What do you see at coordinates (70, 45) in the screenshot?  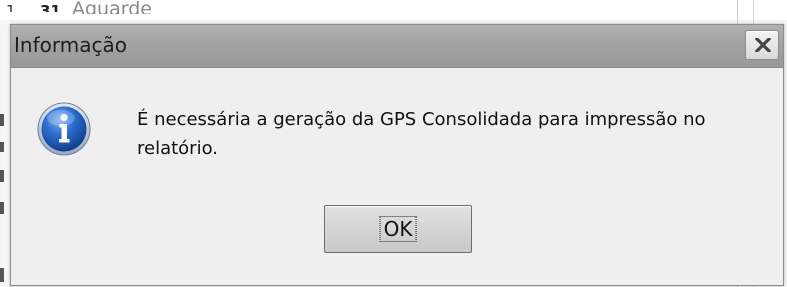 I see `dialog-title: Informação` at bounding box center [70, 45].